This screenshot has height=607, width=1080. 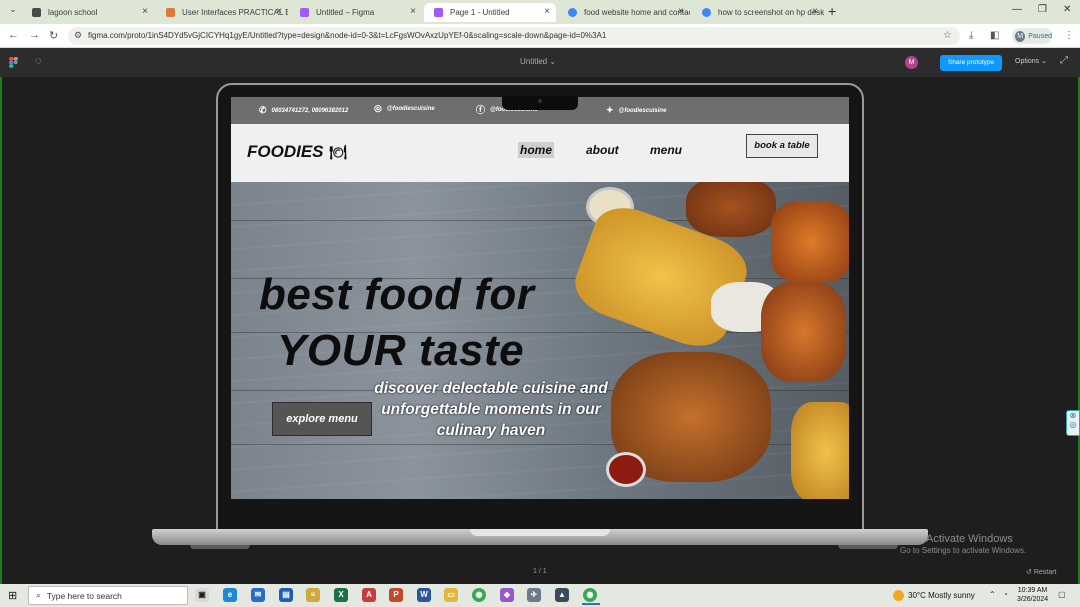 I want to click on tab-user-interfaces: User Interfaces PRACTICAL EXA... ×, so click(x=222, y=12).